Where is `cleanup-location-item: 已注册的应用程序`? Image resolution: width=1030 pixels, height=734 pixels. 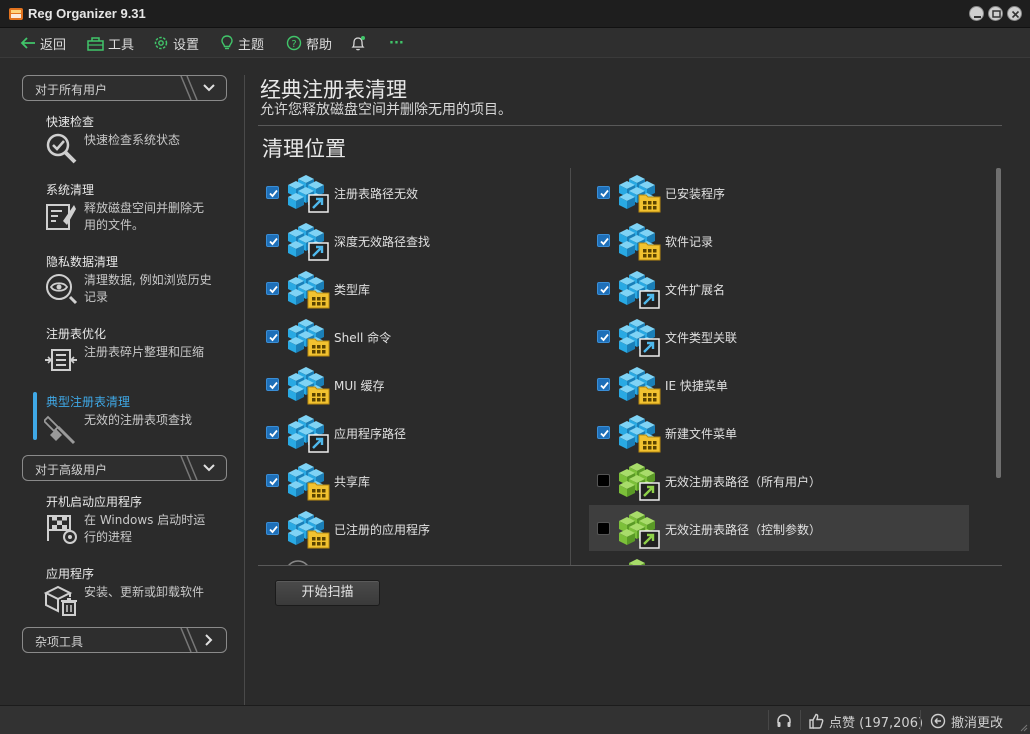
cleanup-location-item: 已注册的应用程序 is located at coordinates (448, 528).